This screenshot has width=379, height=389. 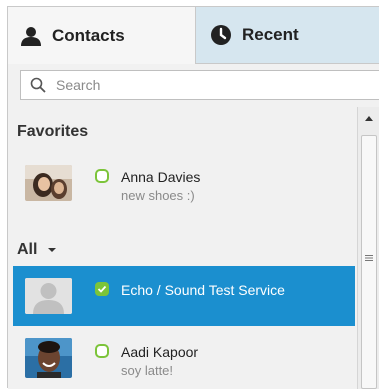 What do you see at coordinates (48, 296) in the screenshot?
I see `default-avatar-icon` at bounding box center [48, 296].